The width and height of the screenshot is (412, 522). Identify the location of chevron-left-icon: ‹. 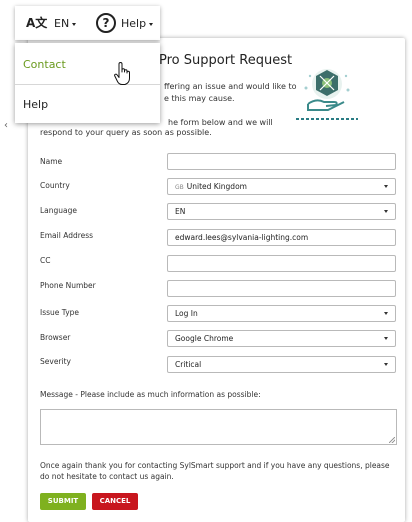
(6, 125).